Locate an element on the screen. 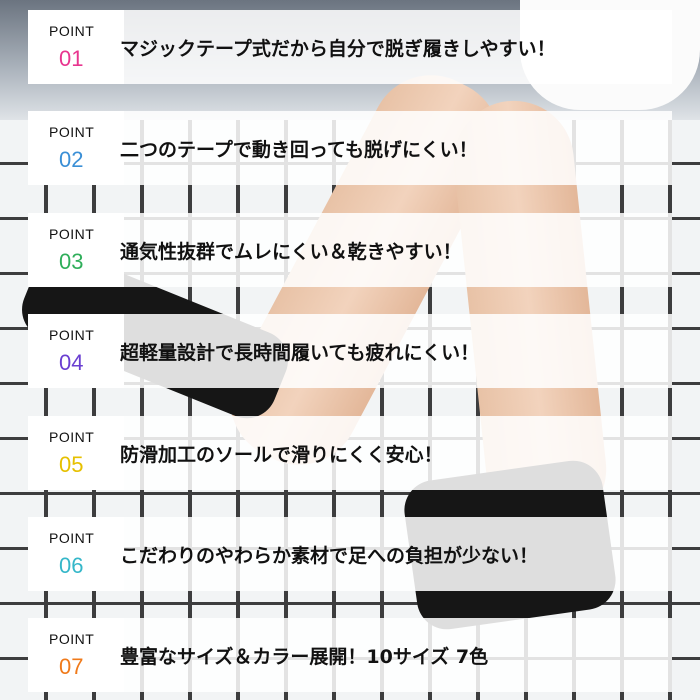  point-text: 超軽量設計で長時間履いても疲れにくい！ is located at coordinates (300, 352).